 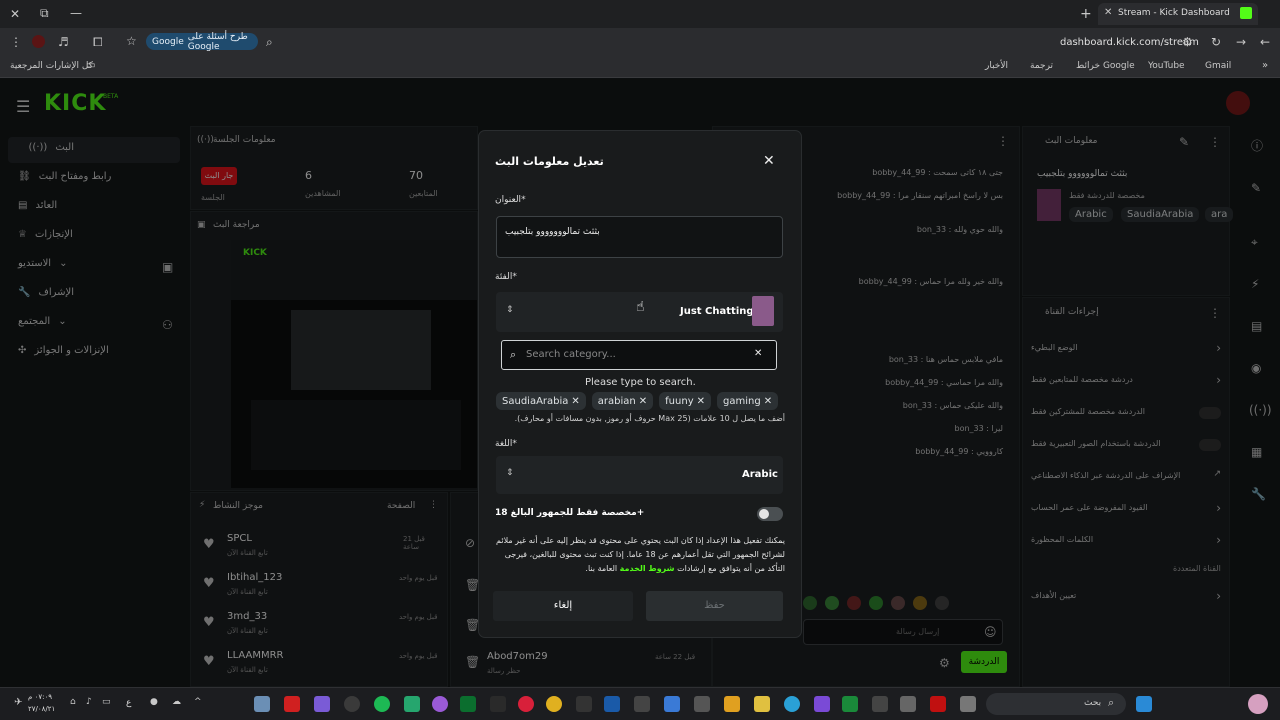 What do you see at coordinates (202, 42) in the screenshot?
I see `google-ask-chip: Google طرح أسئلة على Google` at bounding box center [202, 42].